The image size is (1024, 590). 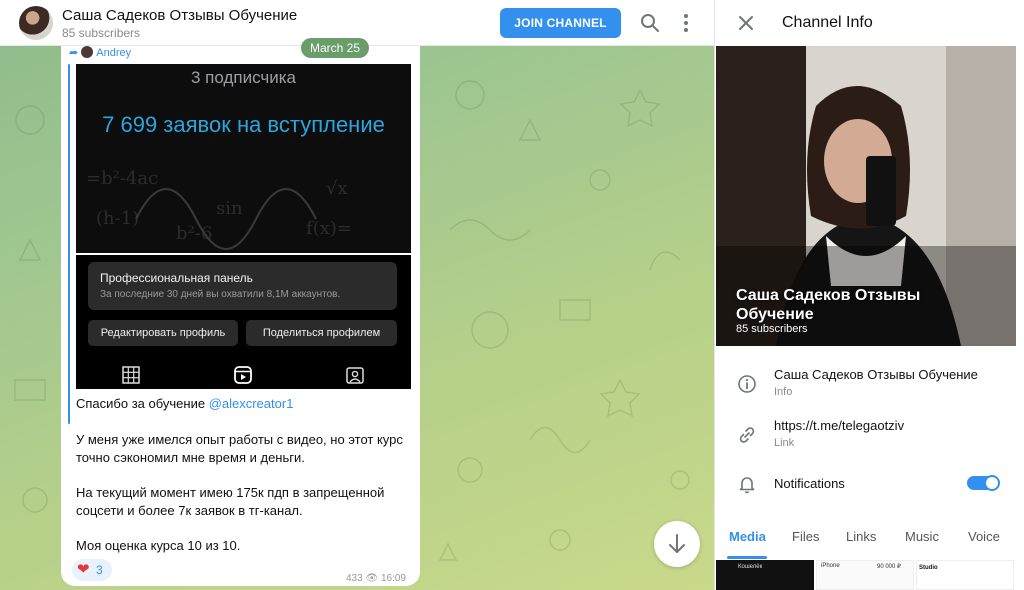 What do you see at coordinates (335, 48) in the screenshot?
I see `date-badge: March 25` at bounding box center [335, 48].